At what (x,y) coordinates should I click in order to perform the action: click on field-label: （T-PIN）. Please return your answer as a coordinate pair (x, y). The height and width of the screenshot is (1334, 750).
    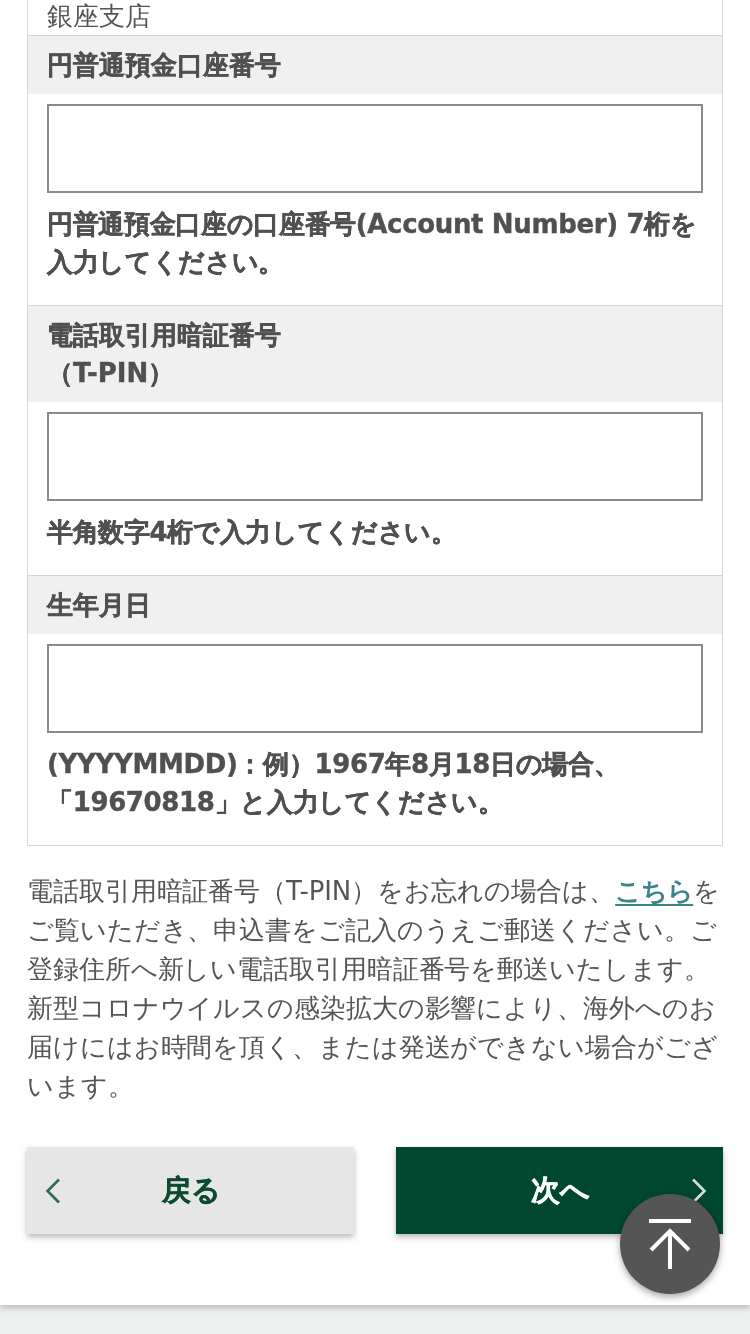
    Looking at the image, I should click on (111, 373).